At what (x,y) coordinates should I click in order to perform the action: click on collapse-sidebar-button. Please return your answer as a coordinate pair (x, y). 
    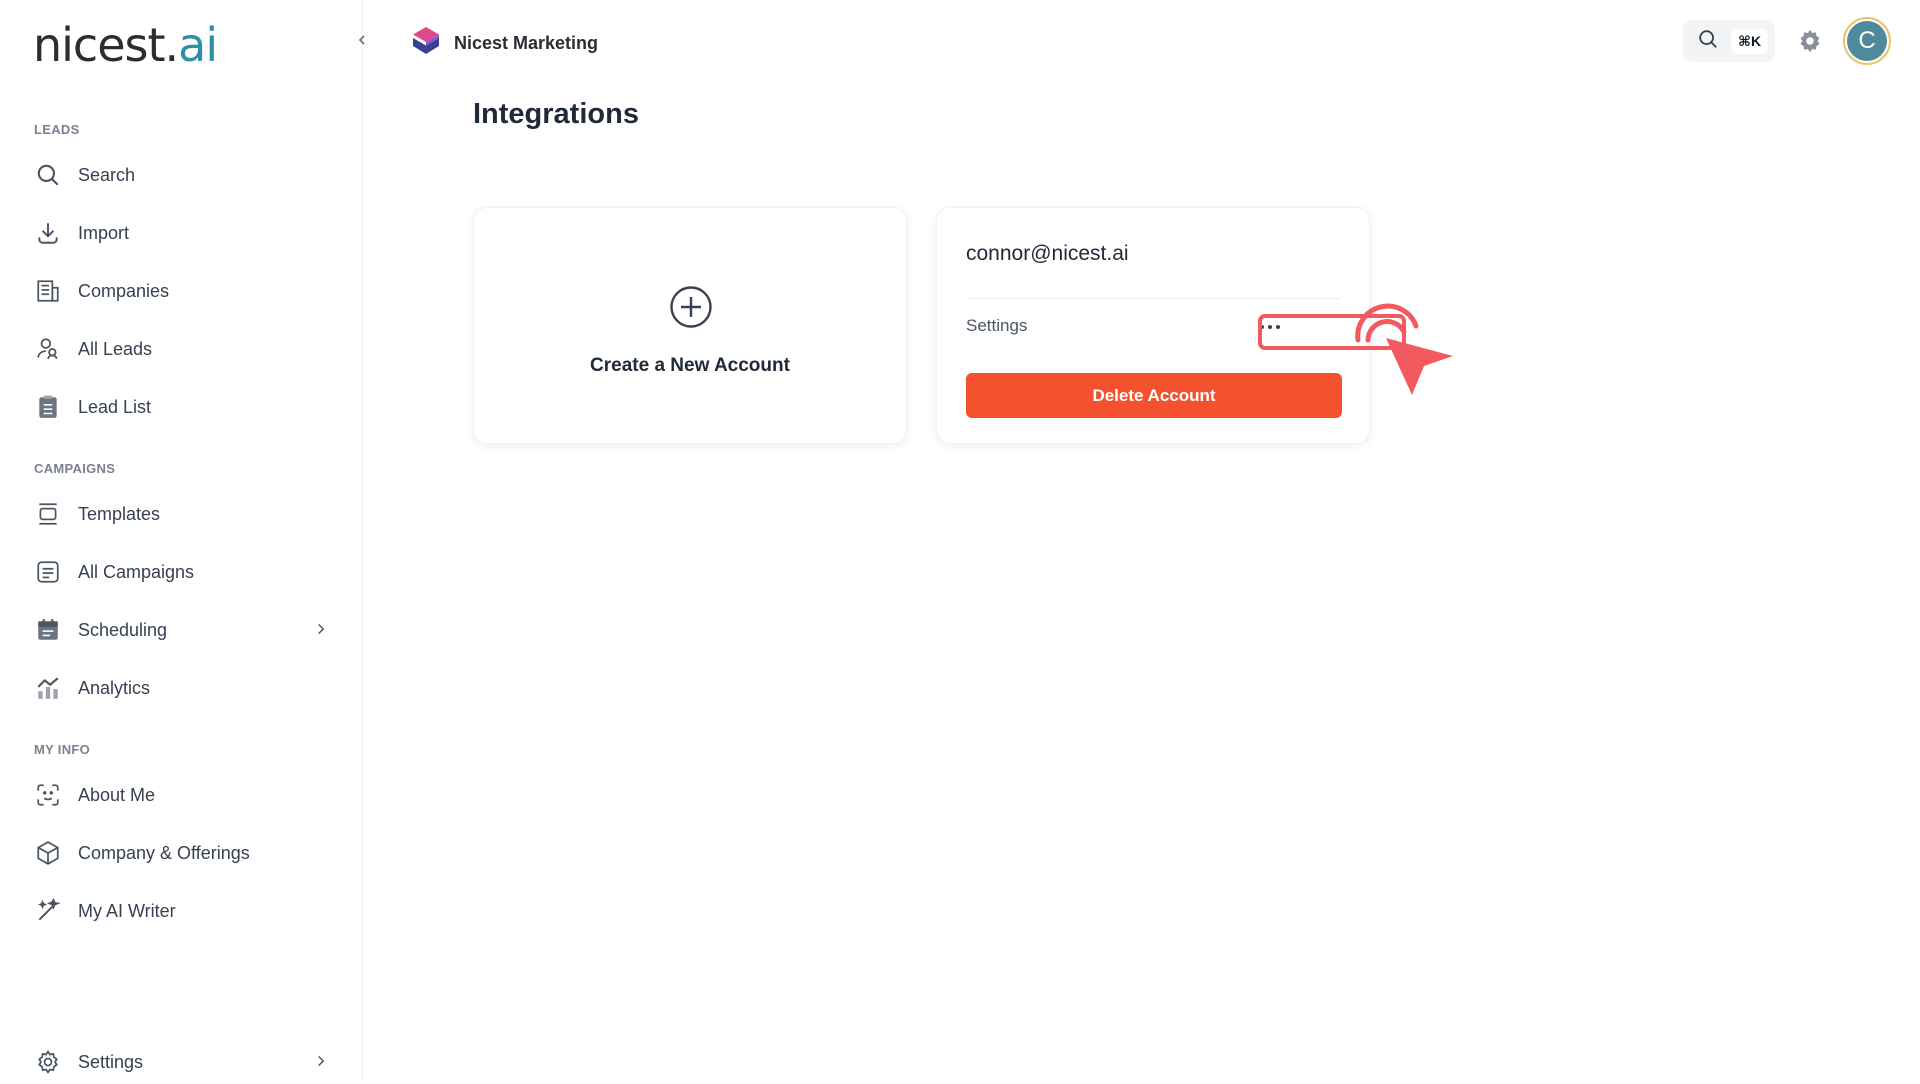
    Looking at the image, I should click on (362, 42).